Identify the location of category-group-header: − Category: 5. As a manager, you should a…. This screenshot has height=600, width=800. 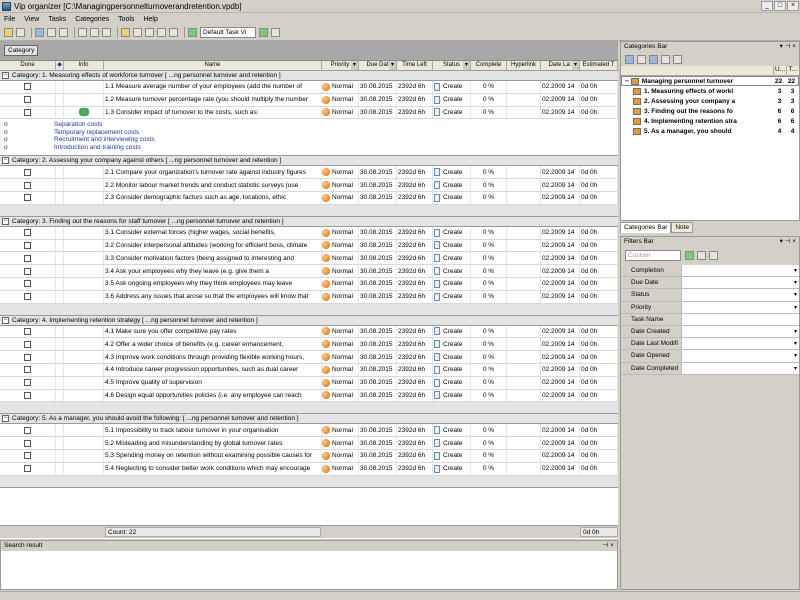
(309, 419).